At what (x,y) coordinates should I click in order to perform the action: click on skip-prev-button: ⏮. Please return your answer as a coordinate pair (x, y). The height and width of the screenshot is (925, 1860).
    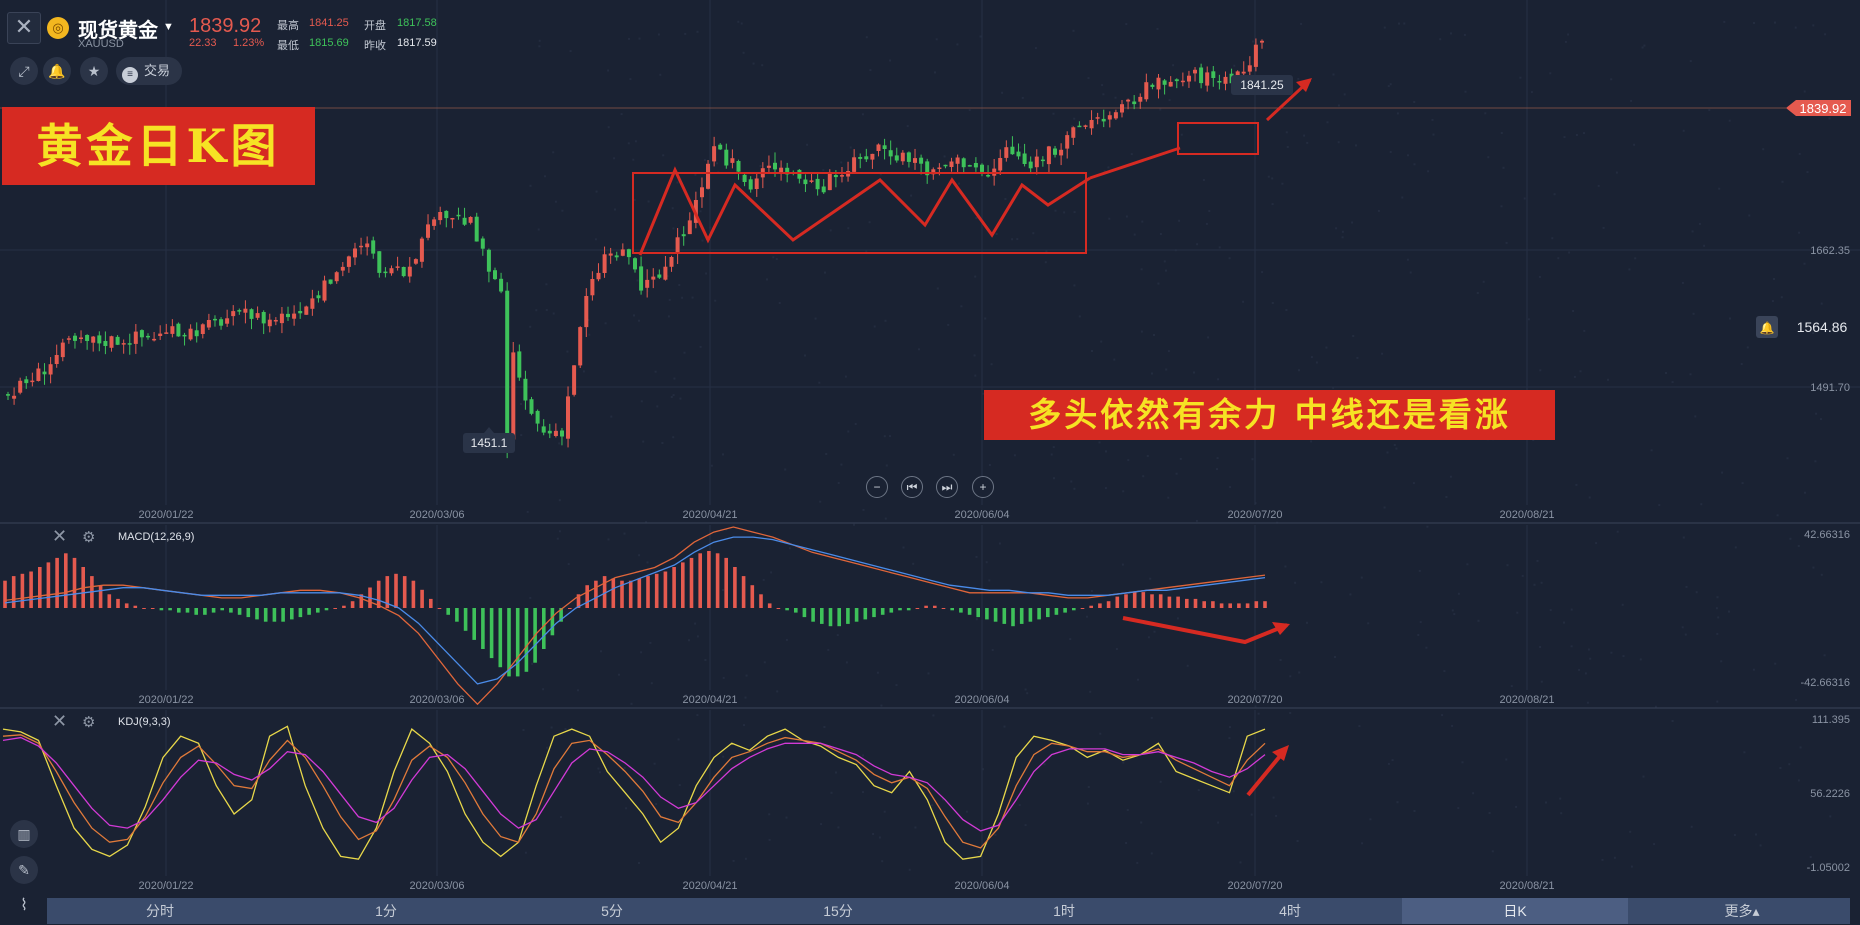
    Looking at the image, I should click on (912, 487).